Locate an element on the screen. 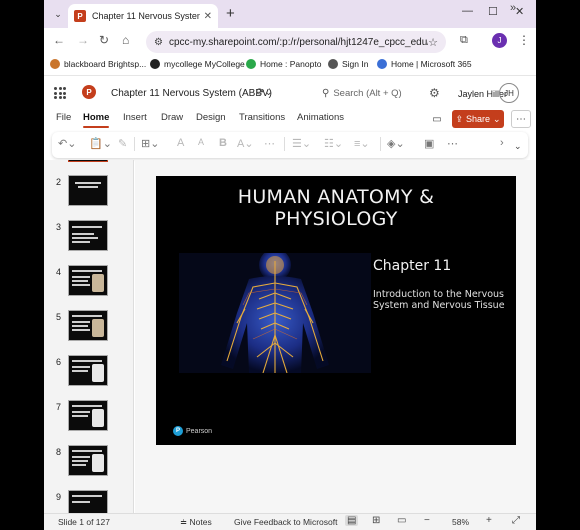 This screenshot has height=530, width=580. undo-icon: ↶⌄ is located at coordinates (67, 143).